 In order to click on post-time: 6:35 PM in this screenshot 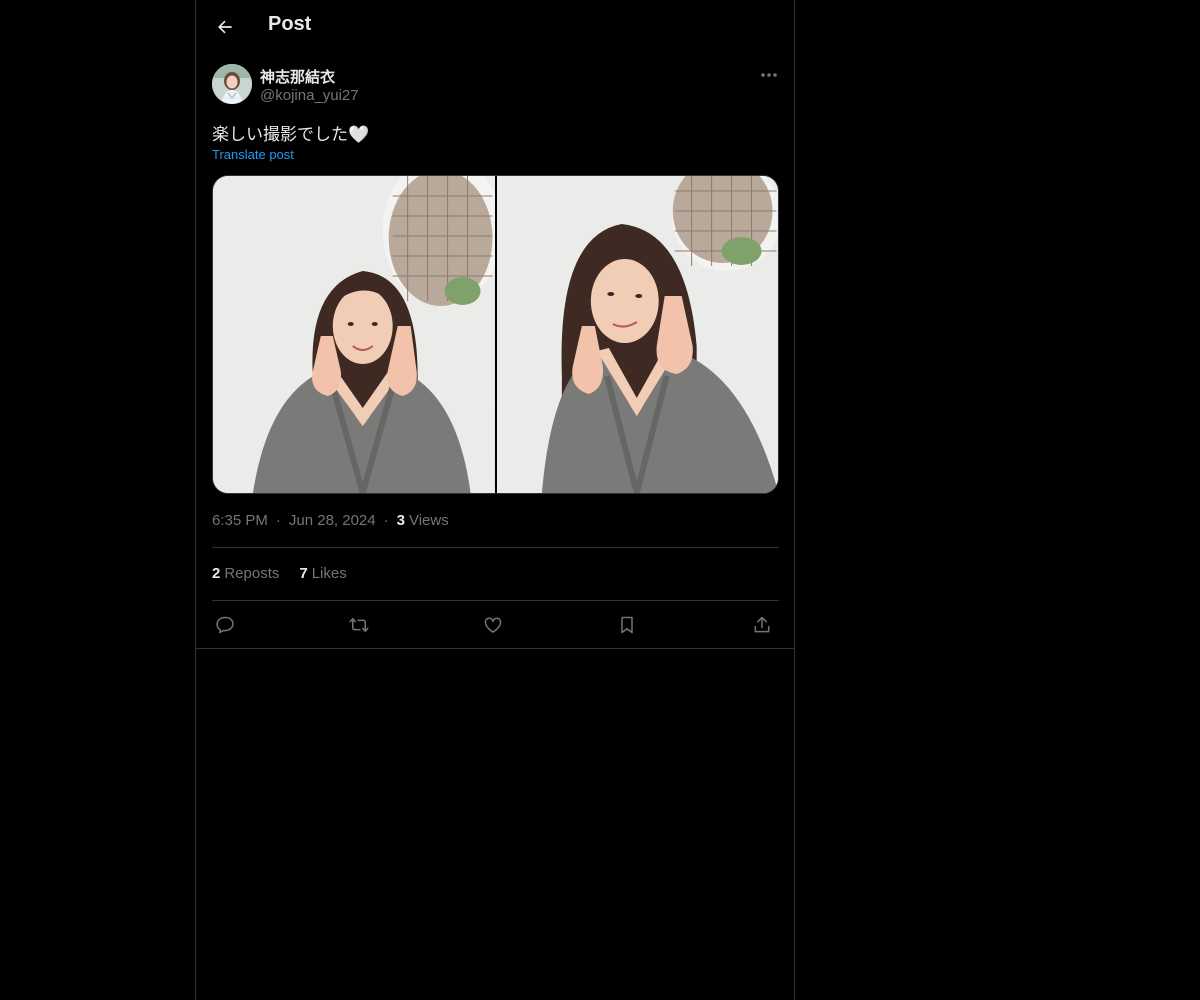, I will do `click(240, 520)`.